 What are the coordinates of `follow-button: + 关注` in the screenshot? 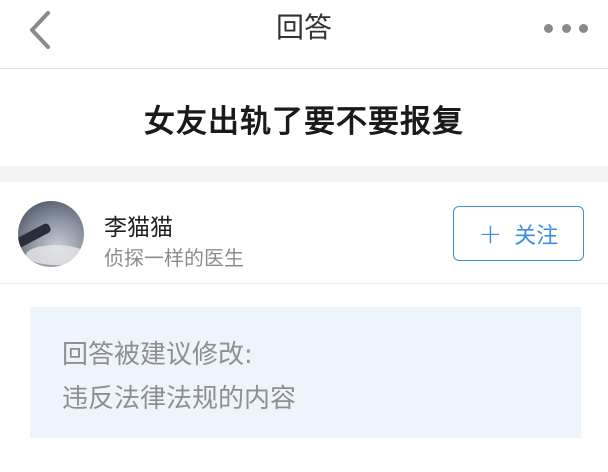 It's located at (518, 233).